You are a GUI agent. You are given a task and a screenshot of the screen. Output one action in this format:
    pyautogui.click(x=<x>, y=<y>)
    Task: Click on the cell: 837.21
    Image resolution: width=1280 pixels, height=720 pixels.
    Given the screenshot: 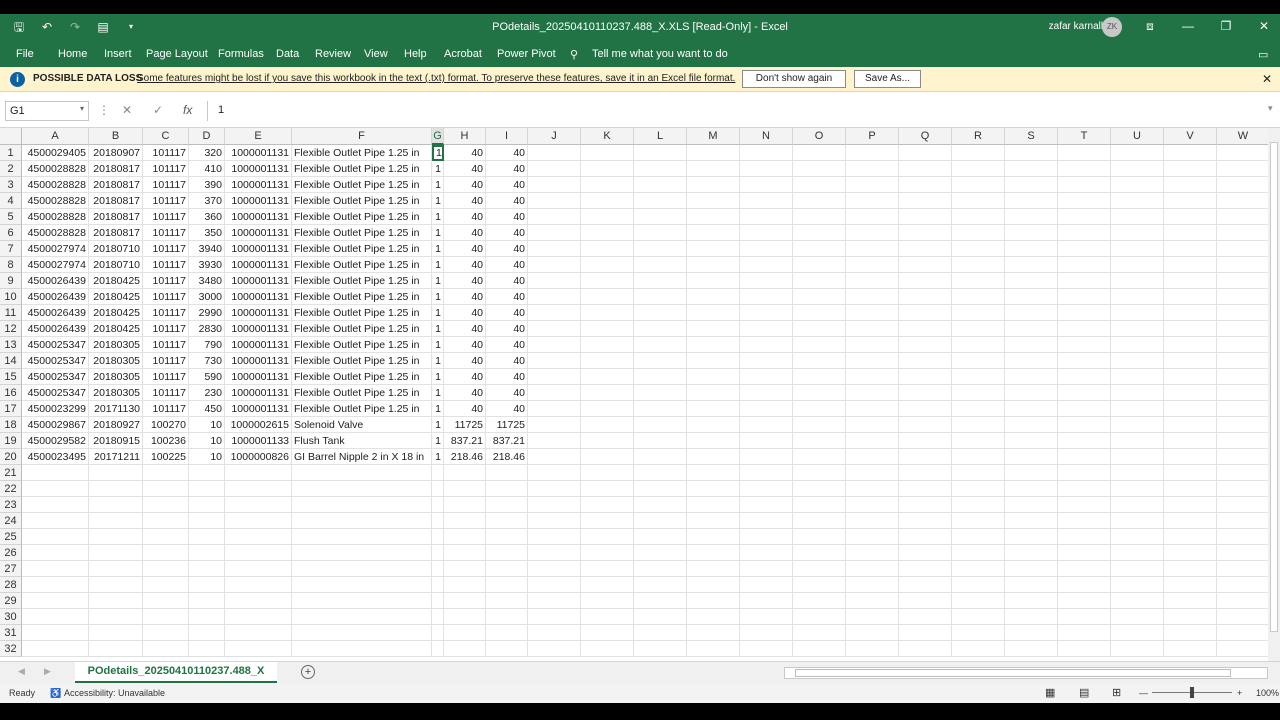 What is the action you would take?
    pyautogui.click(x=465, y=441)
    